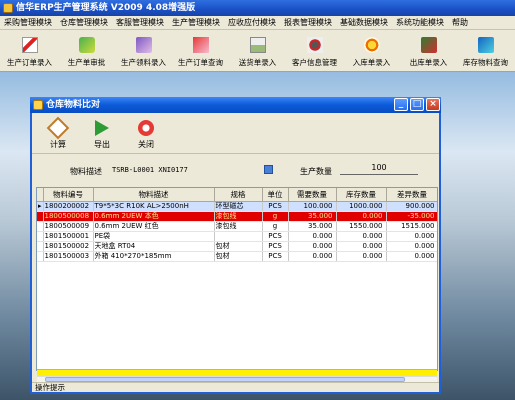 The height and width of the screenshot is (400, 515). I want to click on approve-icon, so click(86, 45).